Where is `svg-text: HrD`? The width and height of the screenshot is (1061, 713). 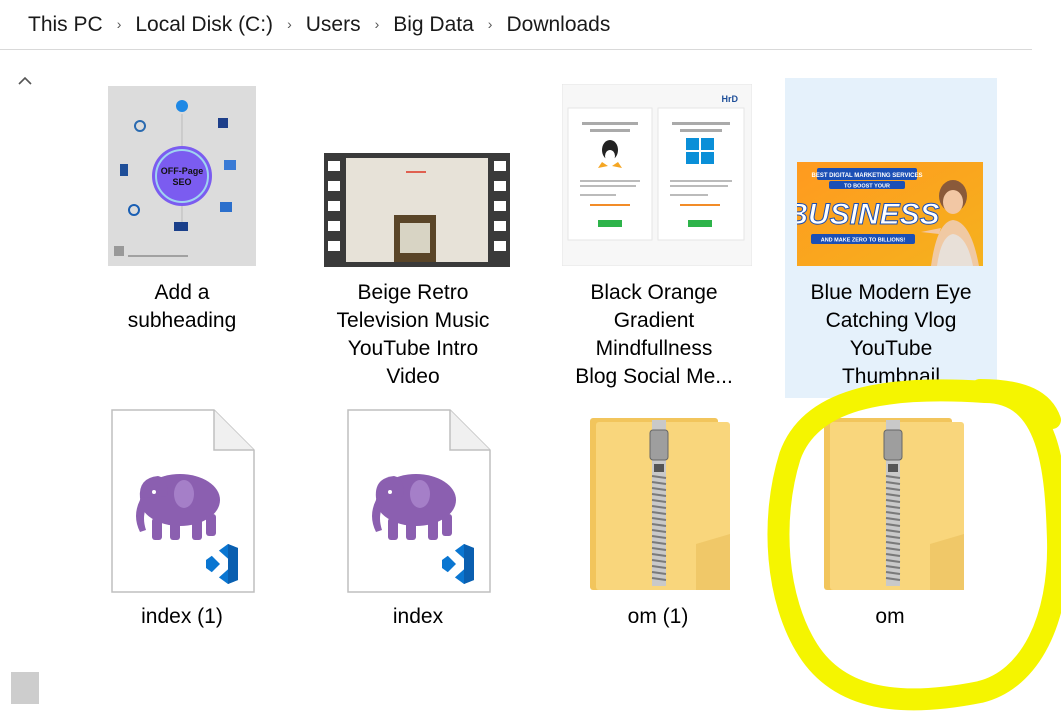 svg-text: HrD is located at coordinates (729, 99).